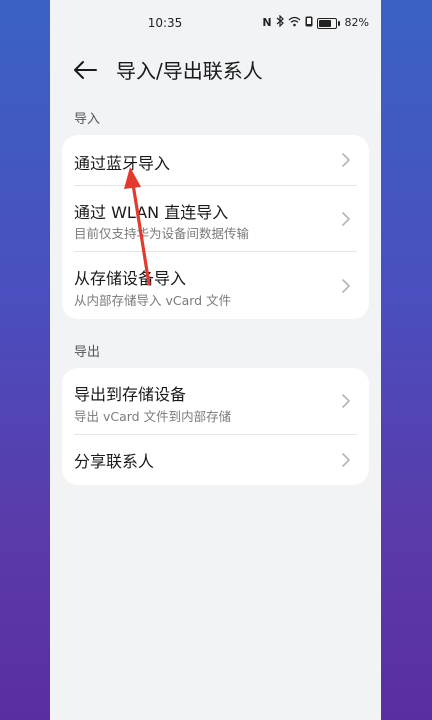 The height and width of the screenshot is (720, 432). I want to click on export-section-label: 导出, so click(87, 352).